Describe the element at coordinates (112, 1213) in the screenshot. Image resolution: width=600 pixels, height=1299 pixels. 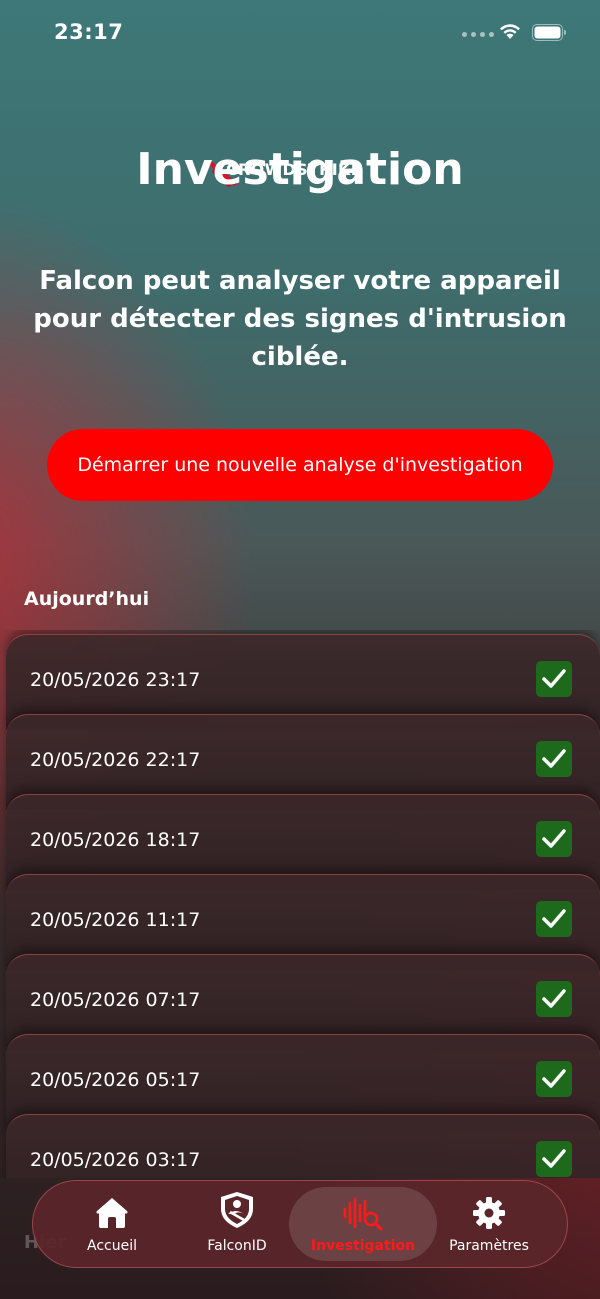
I see `home-icon` at that location.